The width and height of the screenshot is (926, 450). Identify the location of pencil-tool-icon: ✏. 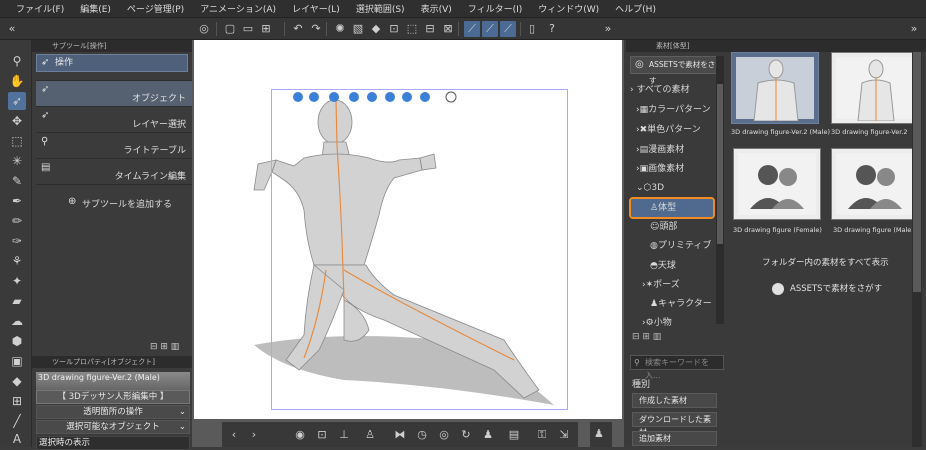
(17, 221).